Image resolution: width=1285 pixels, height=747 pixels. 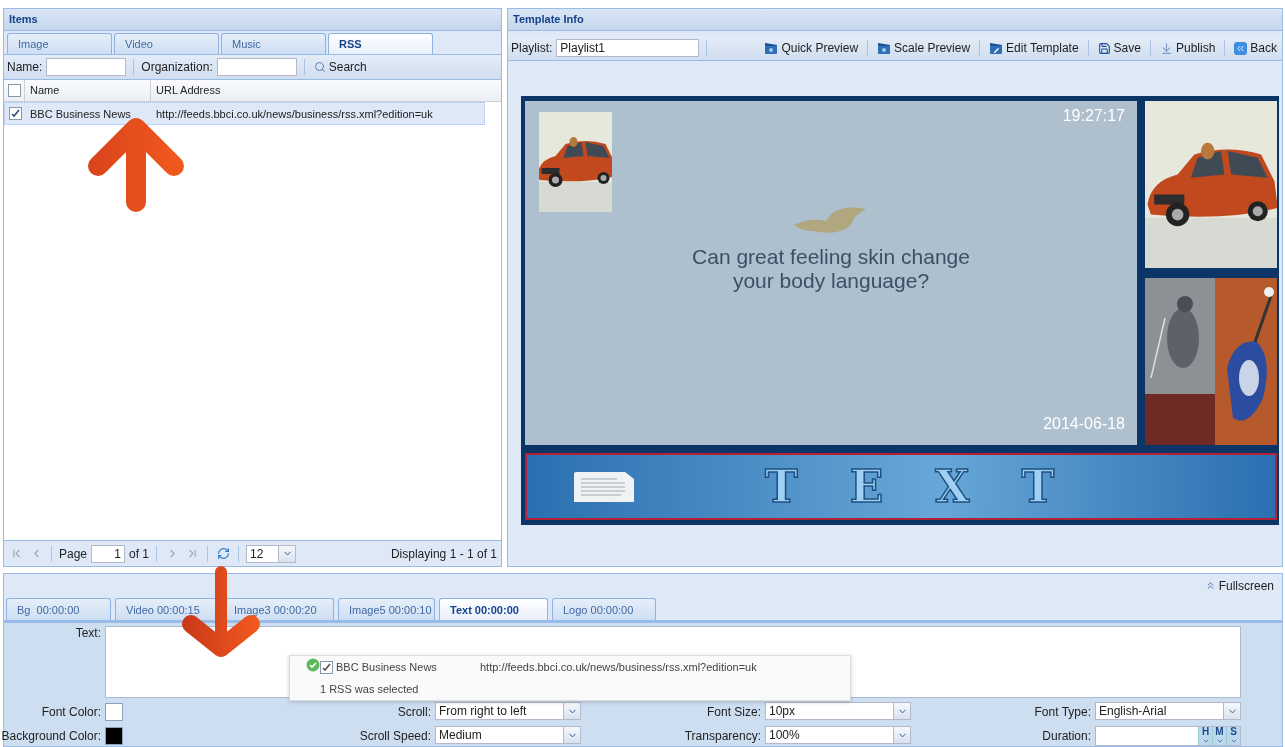 What do you see at coordinates (294, 113) in the screenshot?
I see `table-cell-text: http://feeds.bbci.co.uk/news/business/rss.xml?edition=uk` at bounding box center [294, 113].